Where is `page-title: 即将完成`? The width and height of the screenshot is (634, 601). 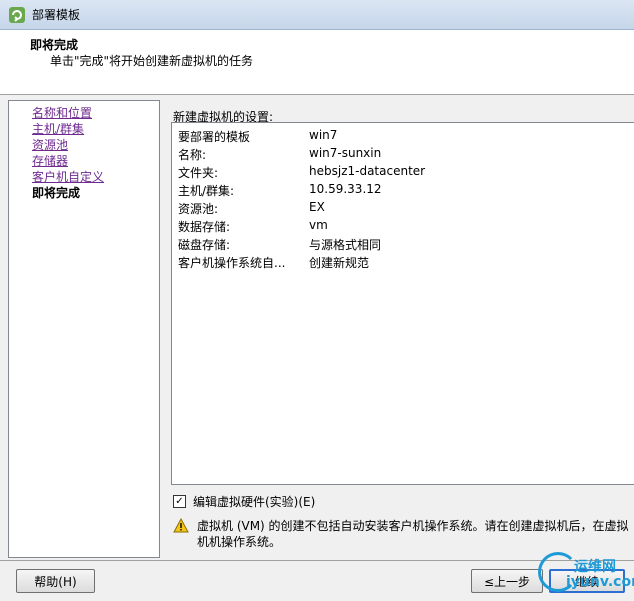 page-title: 即将完成 is located at coordinates (54, 45).